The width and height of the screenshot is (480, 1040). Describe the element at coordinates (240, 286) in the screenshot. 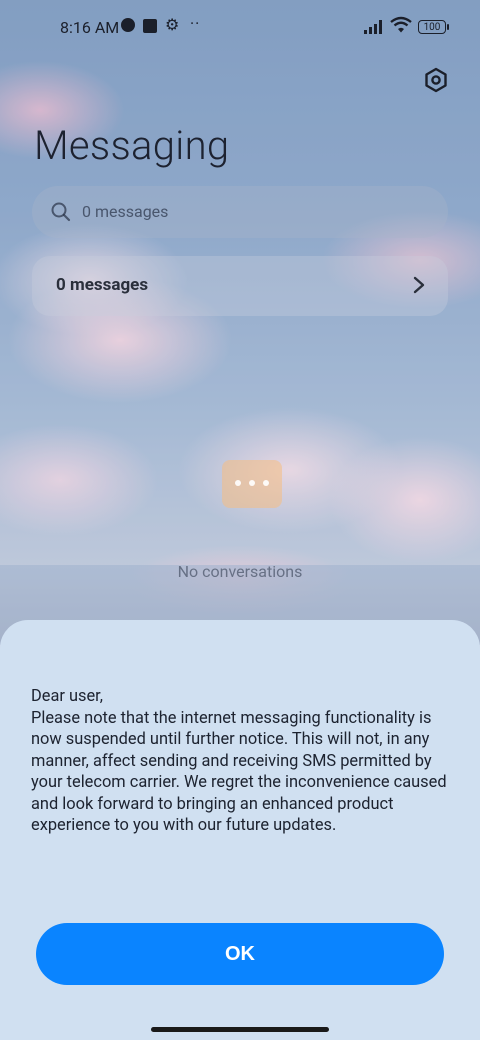

I see `messages-summary-row: 0 messages` at that location.